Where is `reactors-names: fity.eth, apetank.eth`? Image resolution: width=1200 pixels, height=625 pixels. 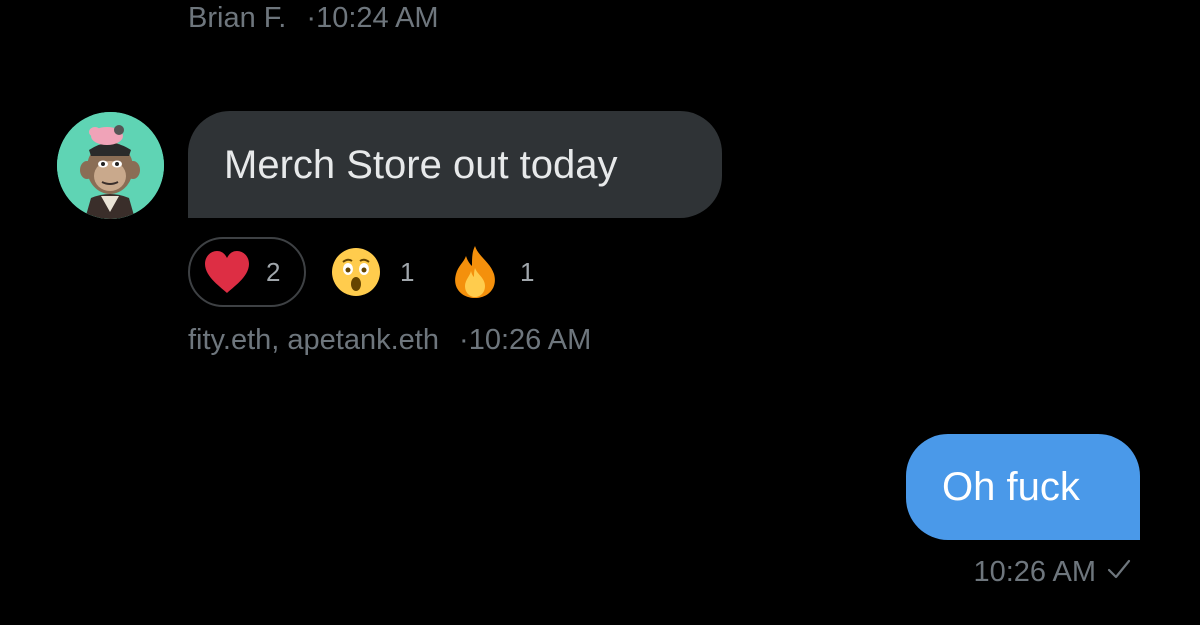
reactors-names: fity.eth, apetank.eth is located at coordinates (313, 340).